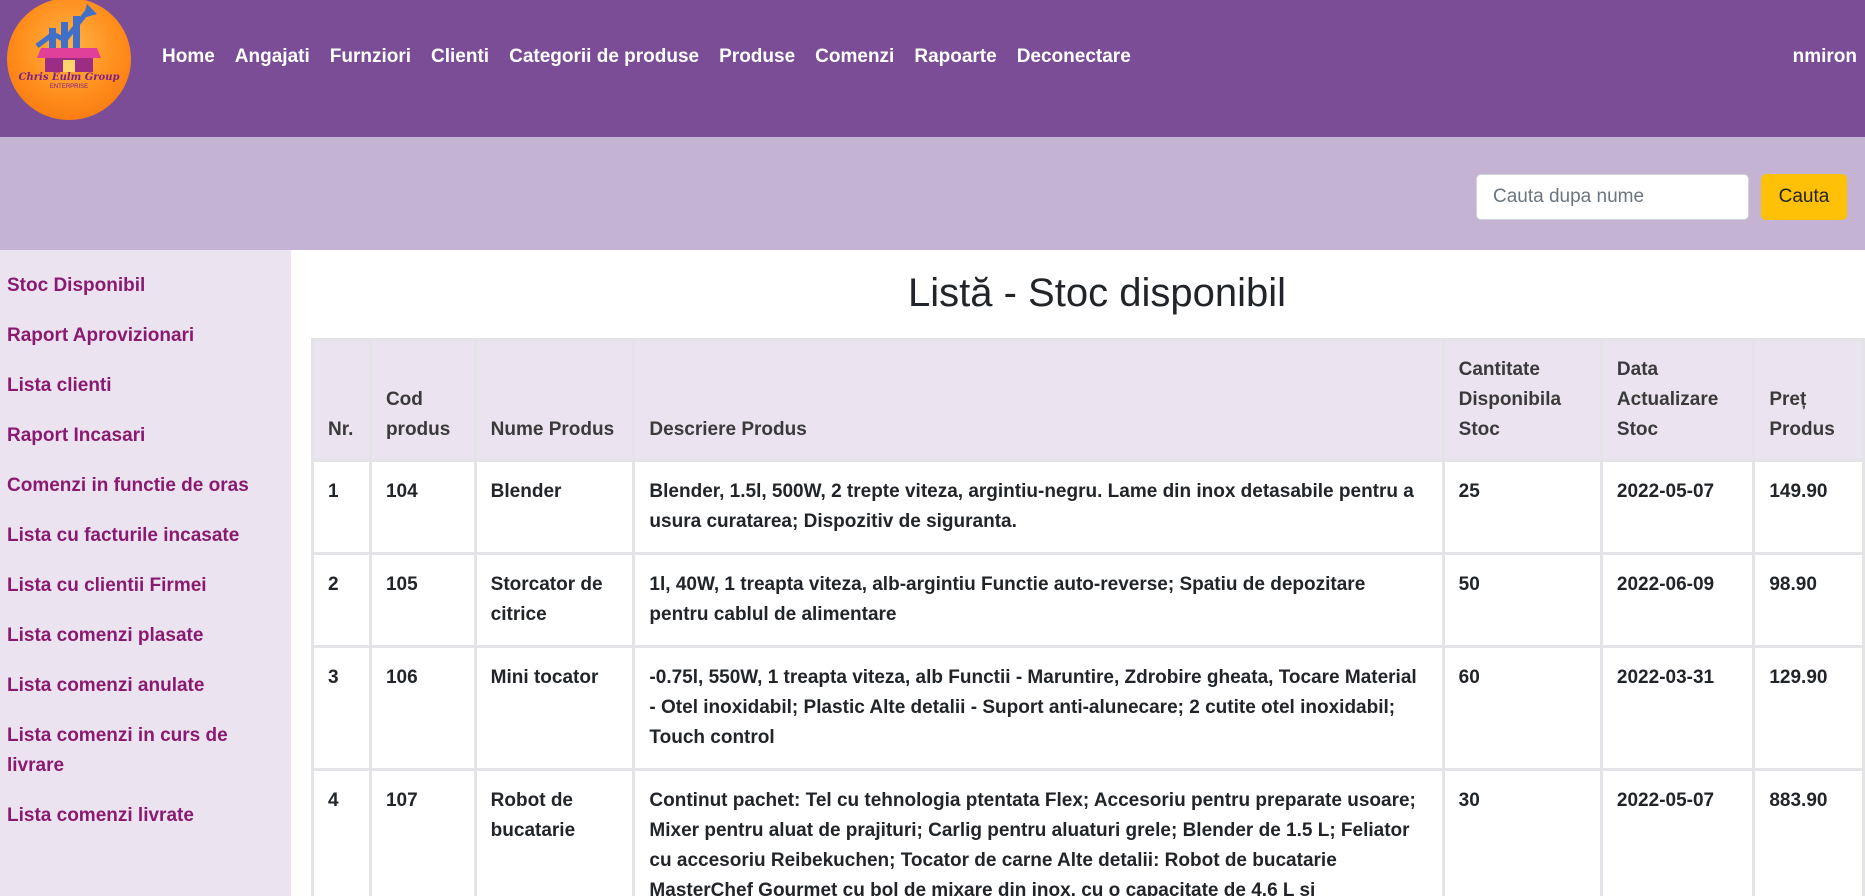  Describe the element at coordinates (132, 486) in the screenshot. I see `sidebar-item-comenzi-oras: Comenzi in functie de oras` at that location.